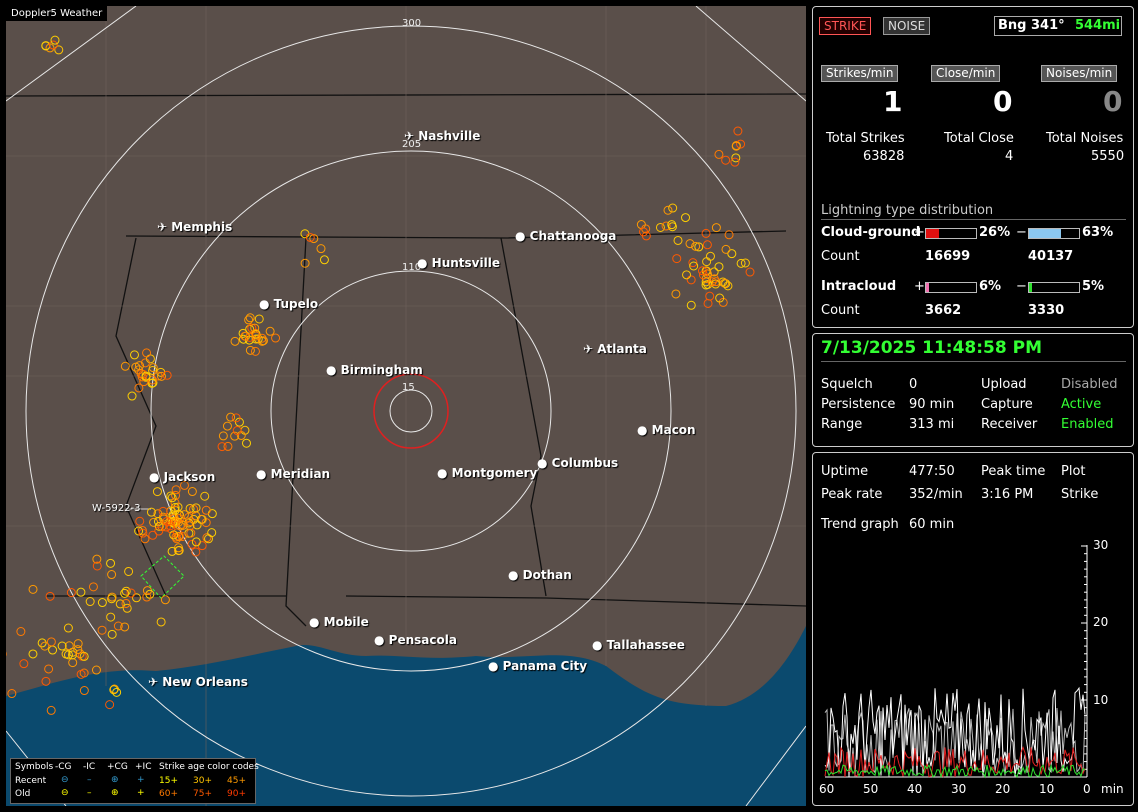 The image size is (1138, 812). I want to click on range-label: Range, so click(842, 424).